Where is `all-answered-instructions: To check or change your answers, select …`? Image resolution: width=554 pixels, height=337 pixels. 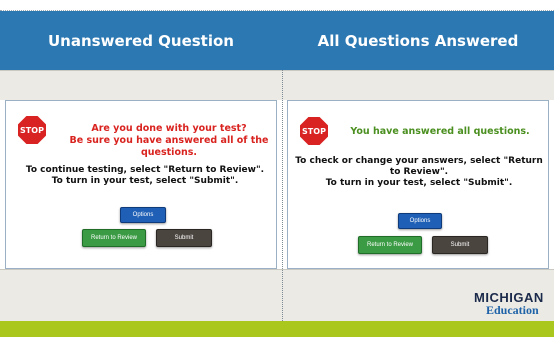 all-answered-instructions: To check or change your answers, select … is located at coordinates (419, 172).